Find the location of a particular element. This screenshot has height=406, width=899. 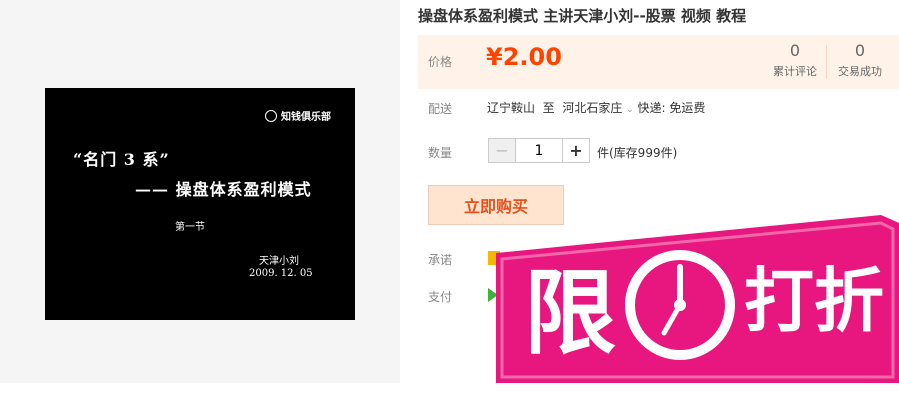

ship-method: 快递: 免运费 is located at coordinates (671, 108).